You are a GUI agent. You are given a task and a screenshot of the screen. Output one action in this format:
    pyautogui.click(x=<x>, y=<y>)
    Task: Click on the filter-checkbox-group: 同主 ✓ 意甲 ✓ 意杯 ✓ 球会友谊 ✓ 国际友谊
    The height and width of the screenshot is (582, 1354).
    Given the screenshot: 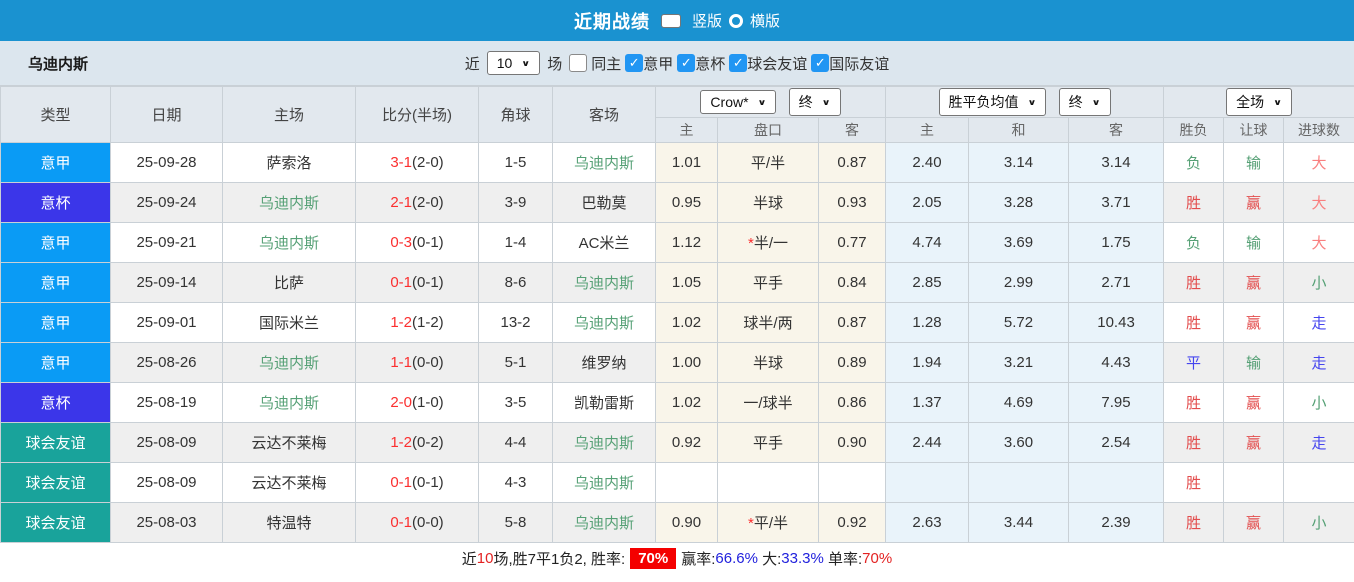 What is the action you would take?
    pyautogui.click(x=727, y=63)
    